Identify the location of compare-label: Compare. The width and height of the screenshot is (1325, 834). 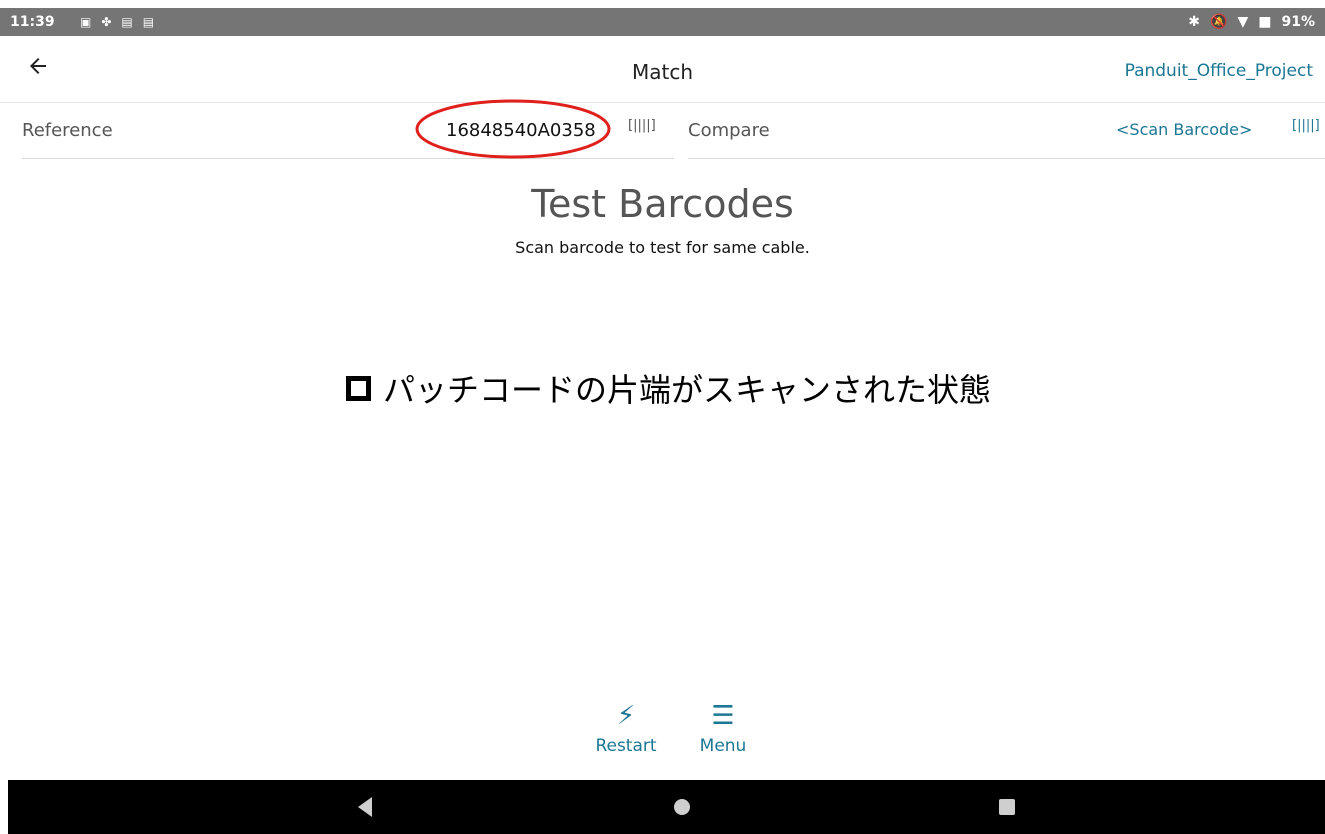
(729, 130).